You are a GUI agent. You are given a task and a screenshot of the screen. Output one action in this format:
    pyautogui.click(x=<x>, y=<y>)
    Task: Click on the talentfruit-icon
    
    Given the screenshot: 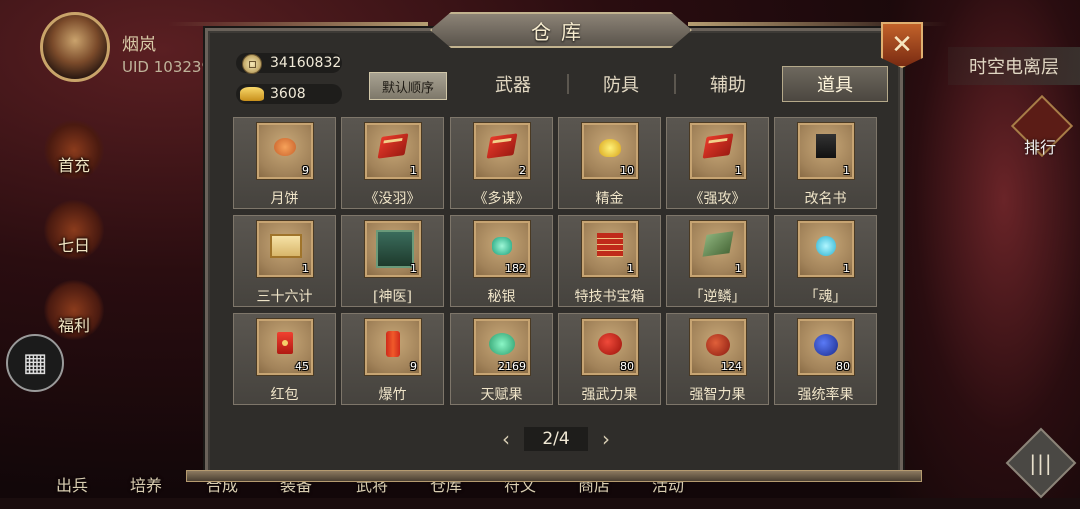 What is the action you would take?
    pyautogui.click(x=502, y=344)
    